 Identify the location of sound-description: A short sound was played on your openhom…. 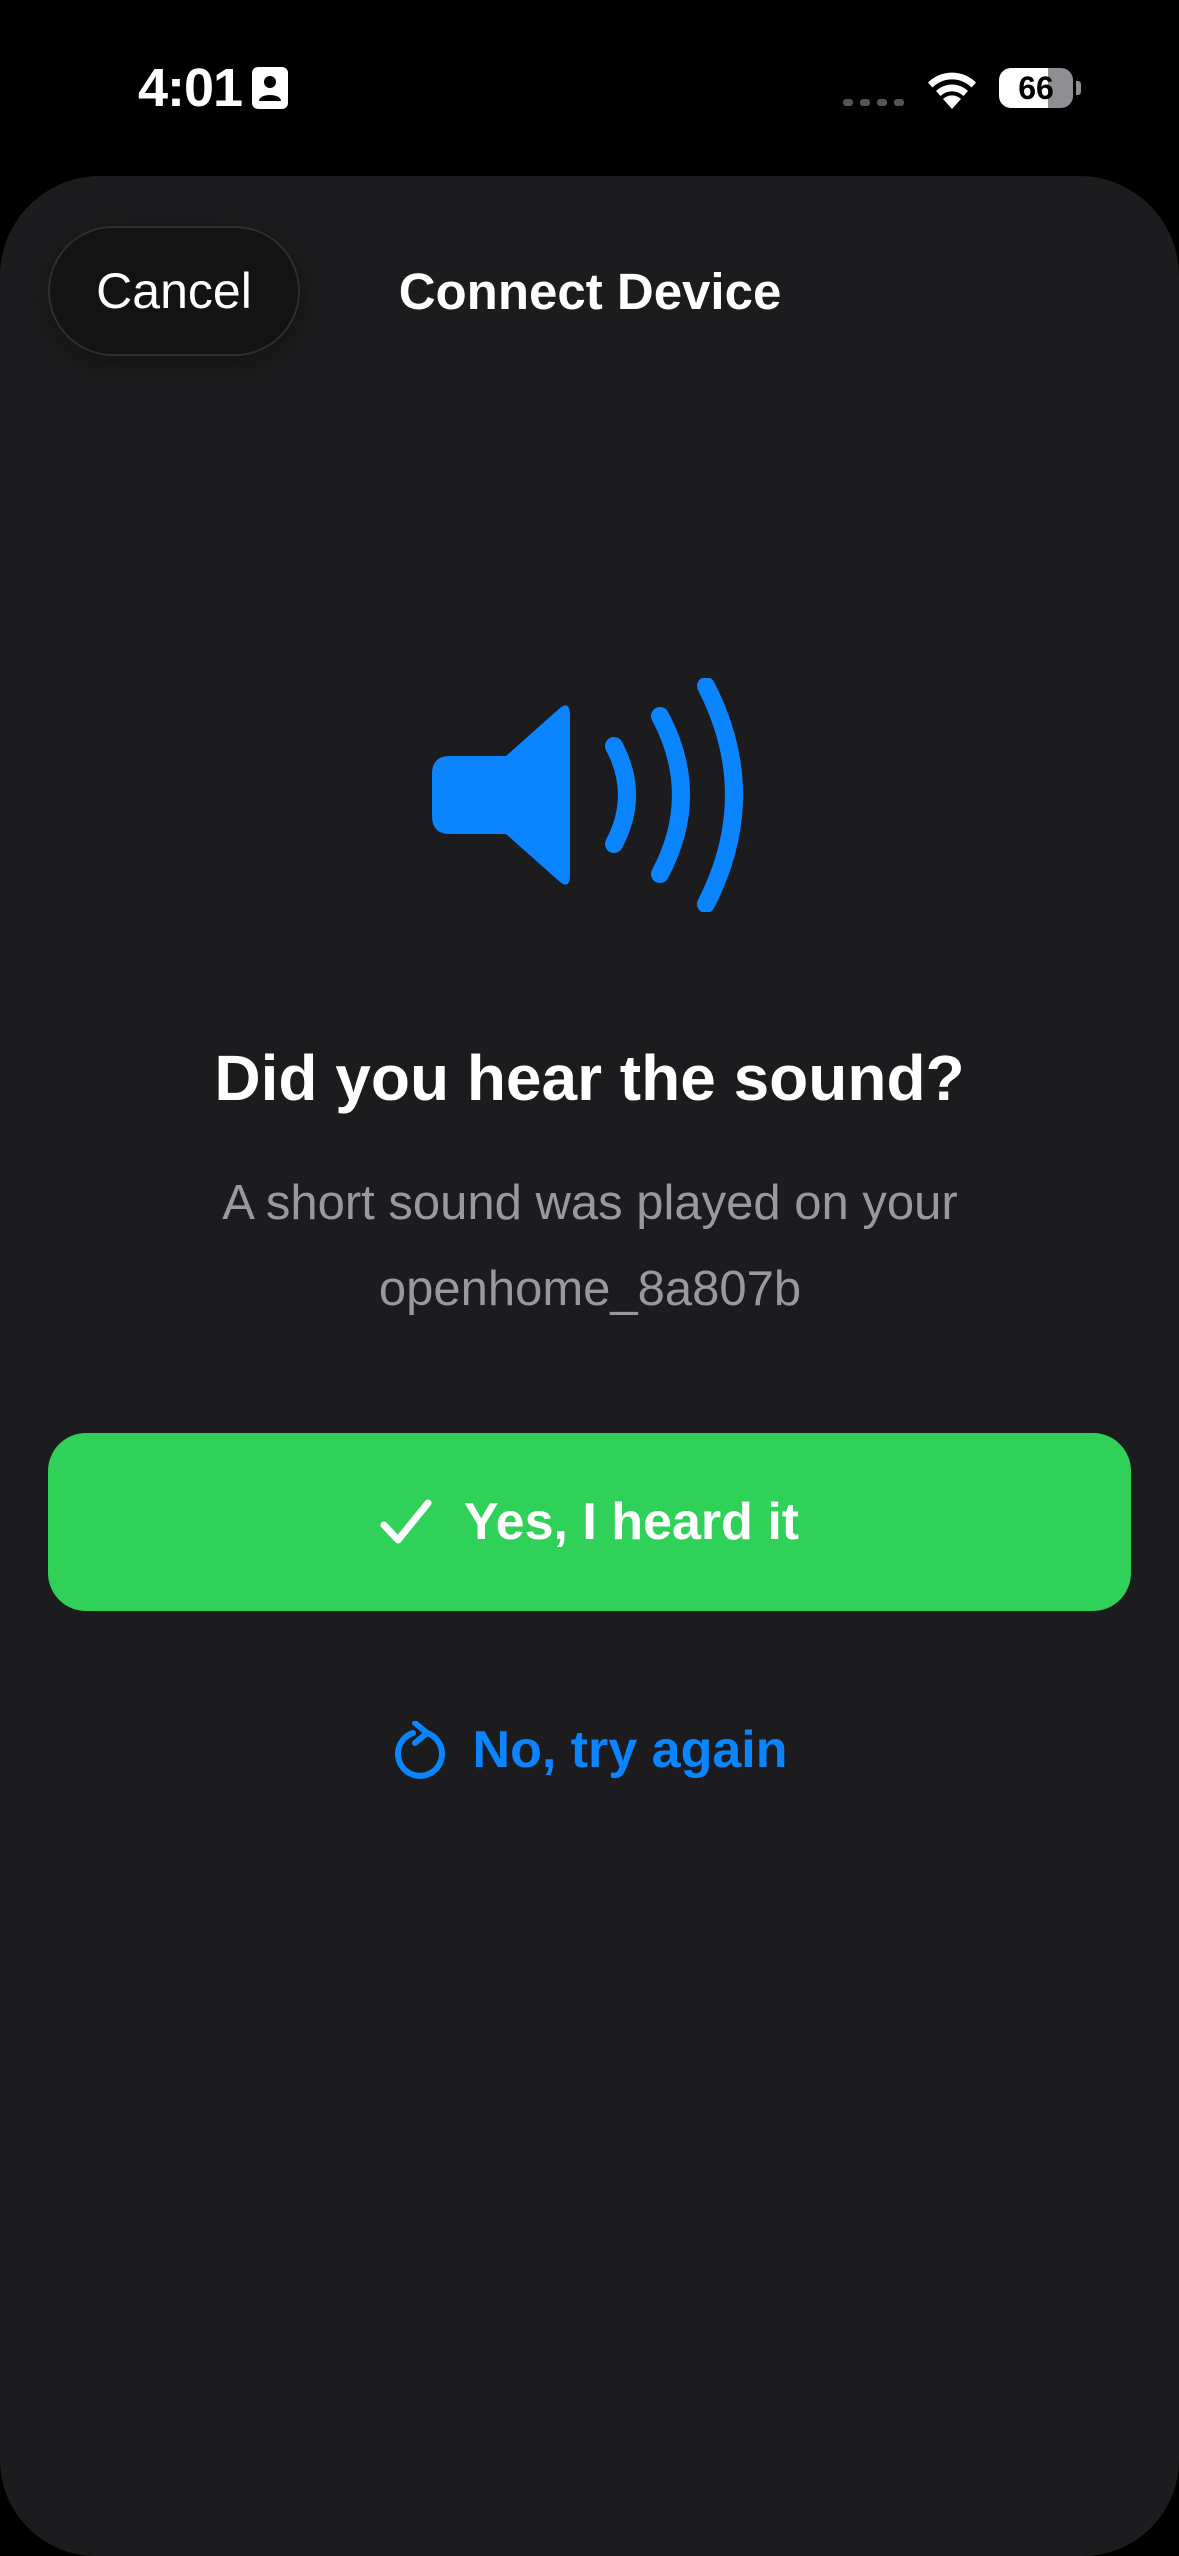
(590, 1246).